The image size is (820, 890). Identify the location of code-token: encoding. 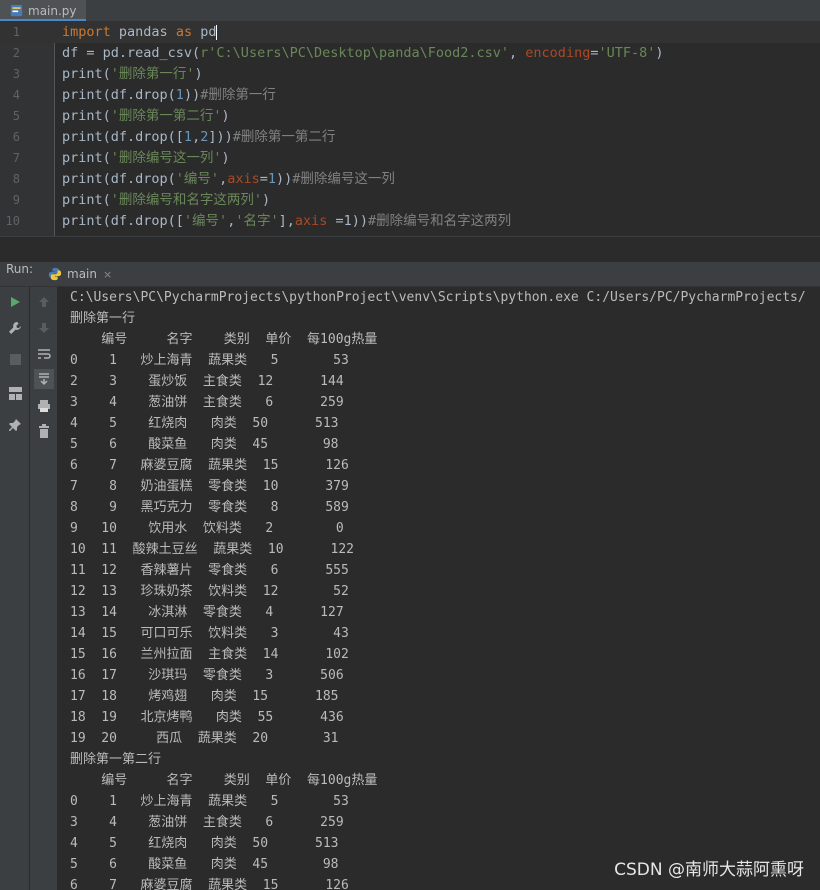
(554, 53).